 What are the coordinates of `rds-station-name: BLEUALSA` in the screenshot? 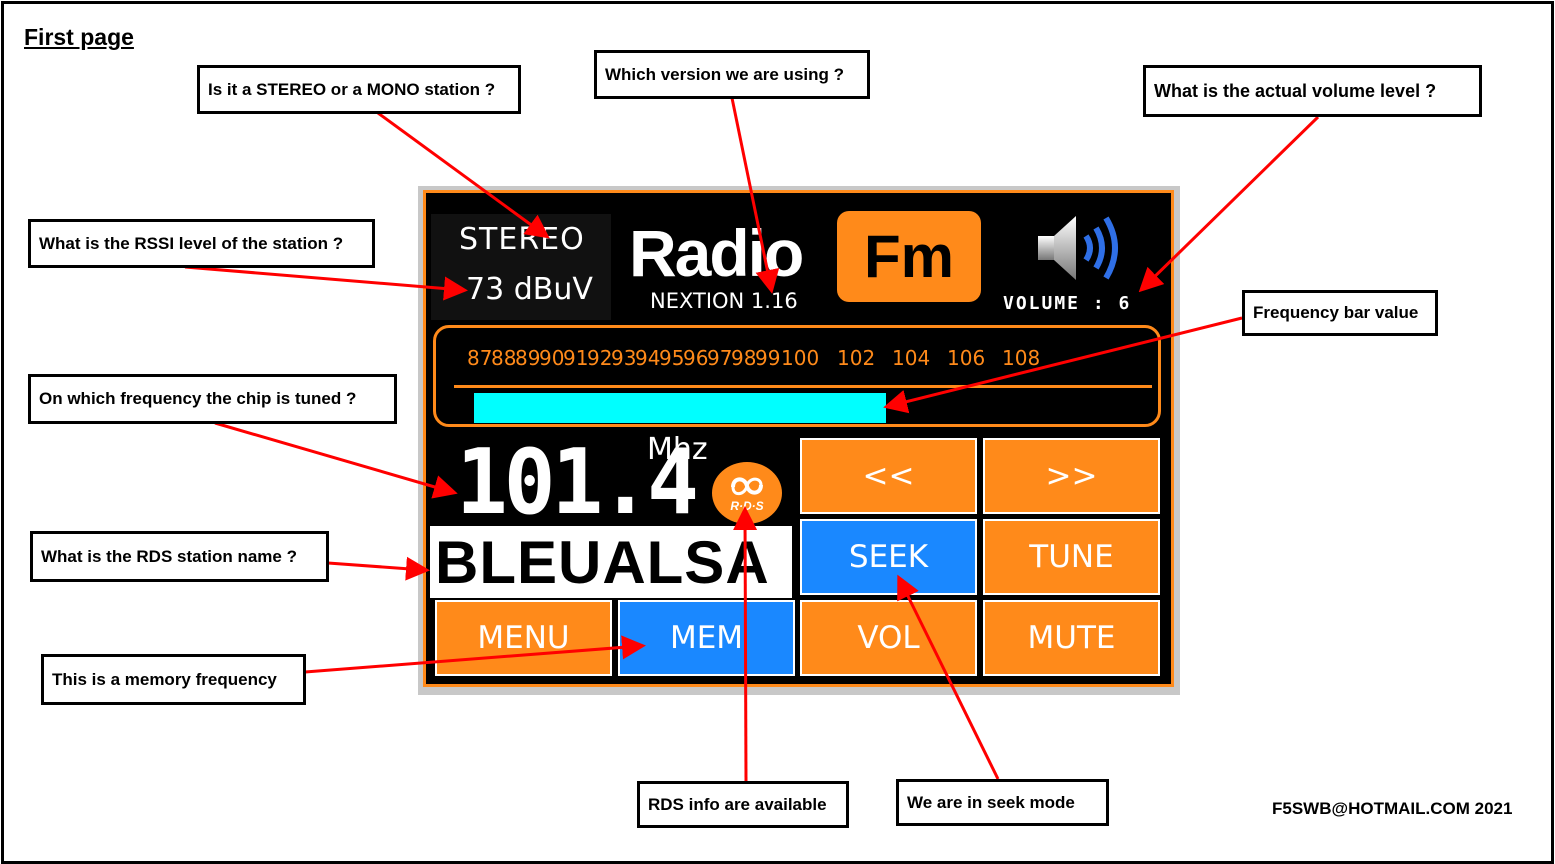 It's located at (611, 562).